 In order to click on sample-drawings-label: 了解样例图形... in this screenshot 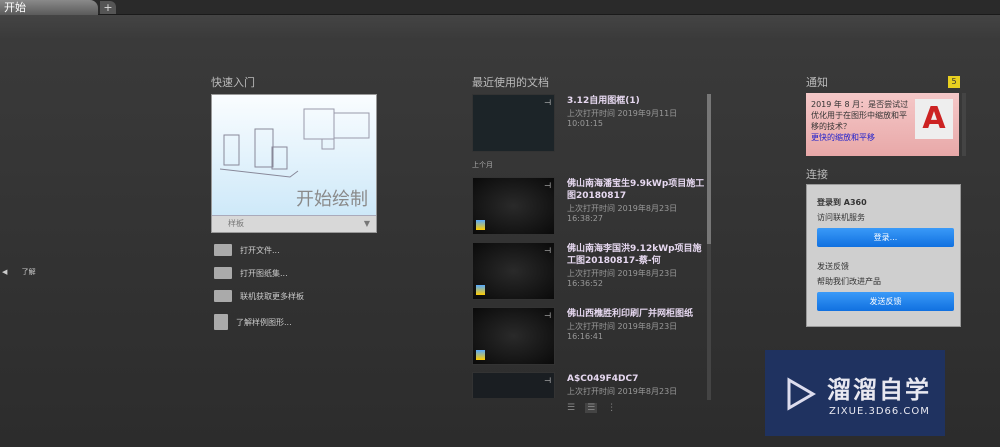, I will do `click(264, 322)`.